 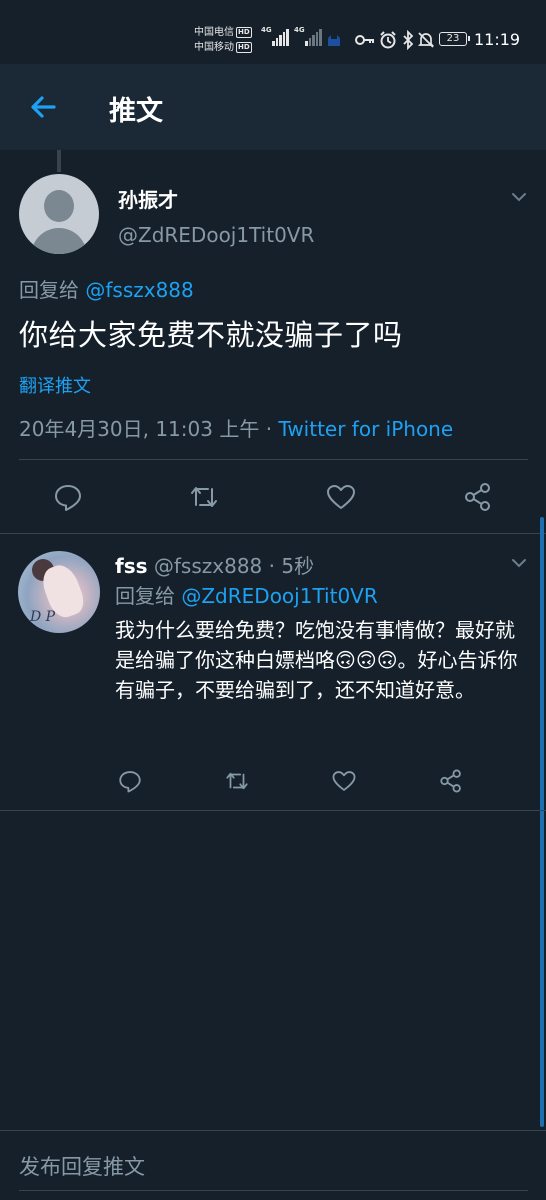 I want to click on bluetooth-icon, so click(x=408, y=40).